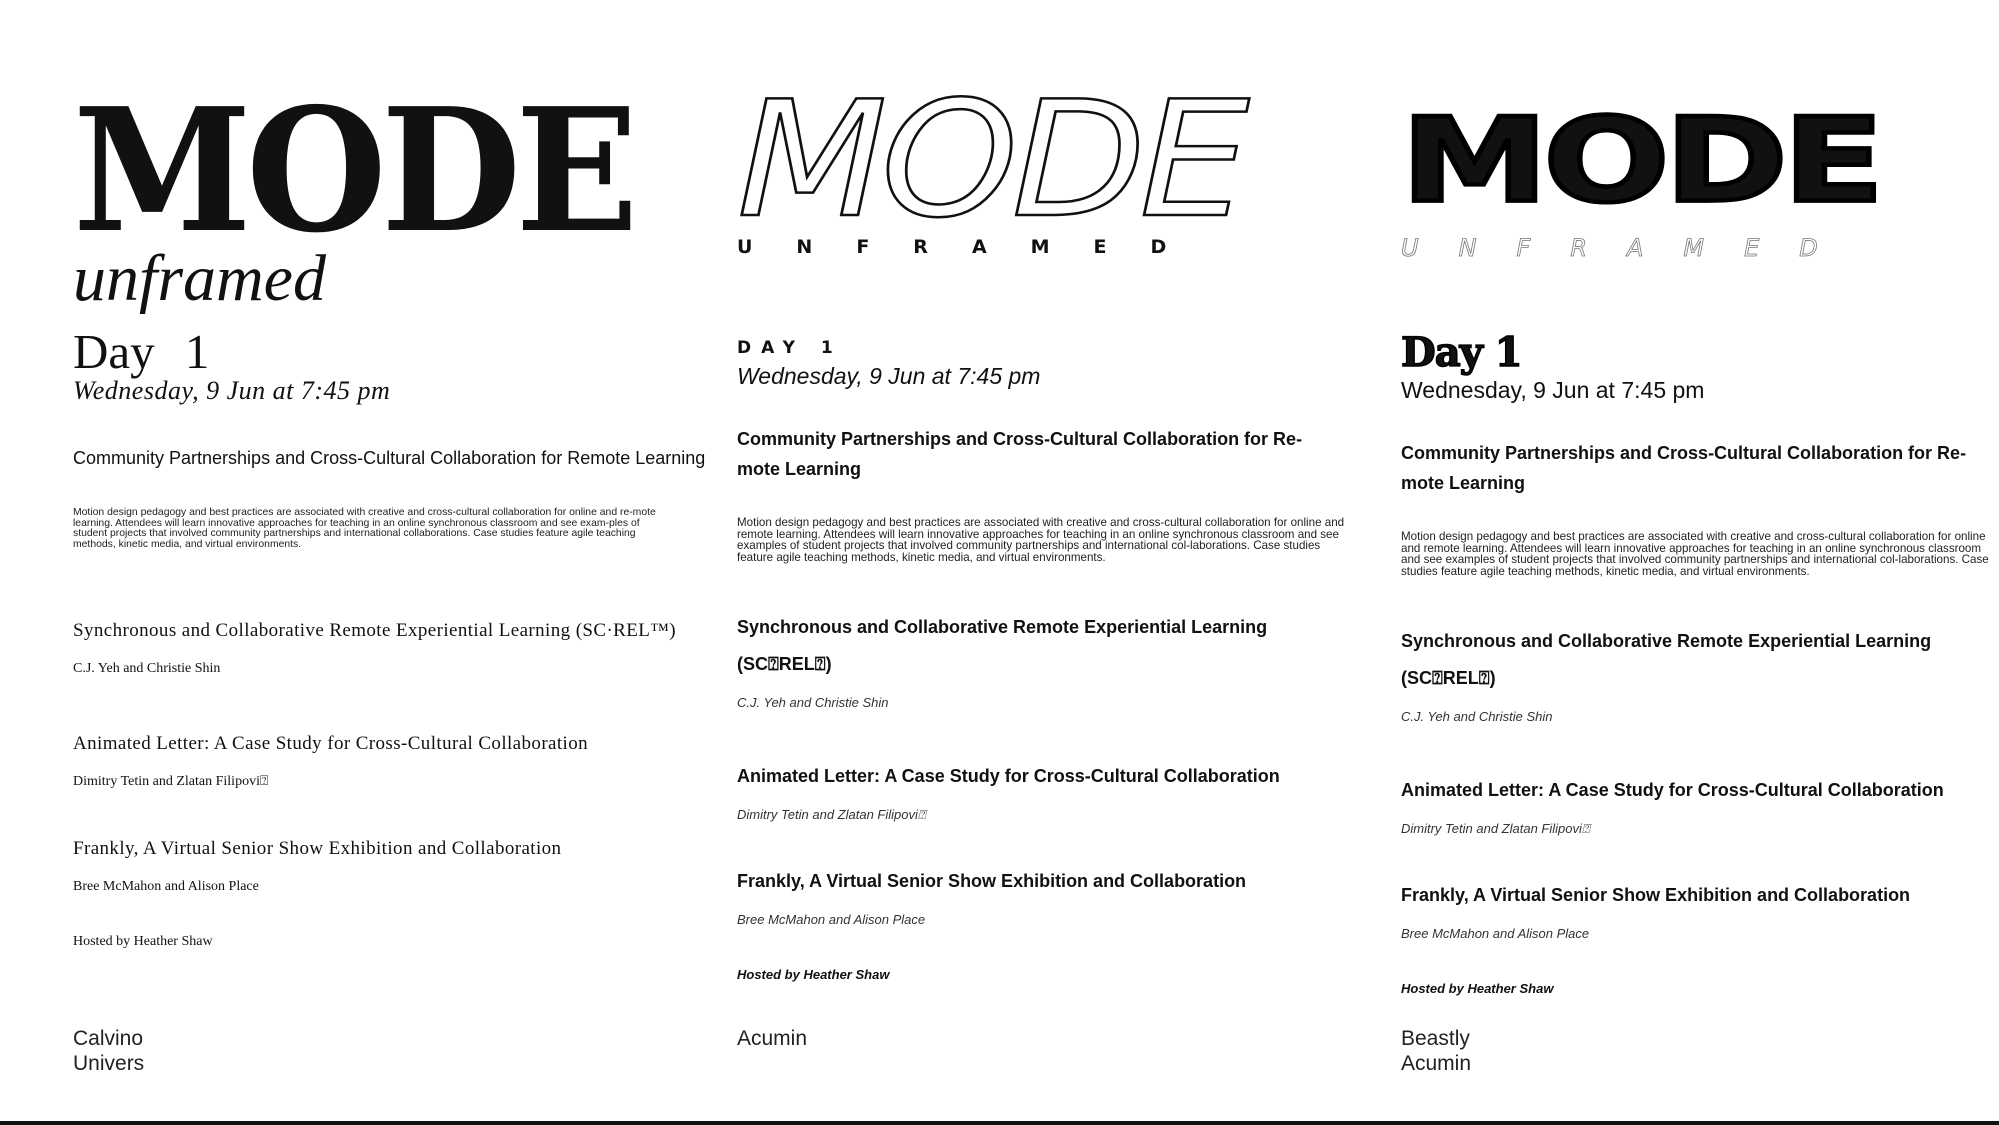  I want to click on font-name-secondary: Acumin, so click(1436, 1063).